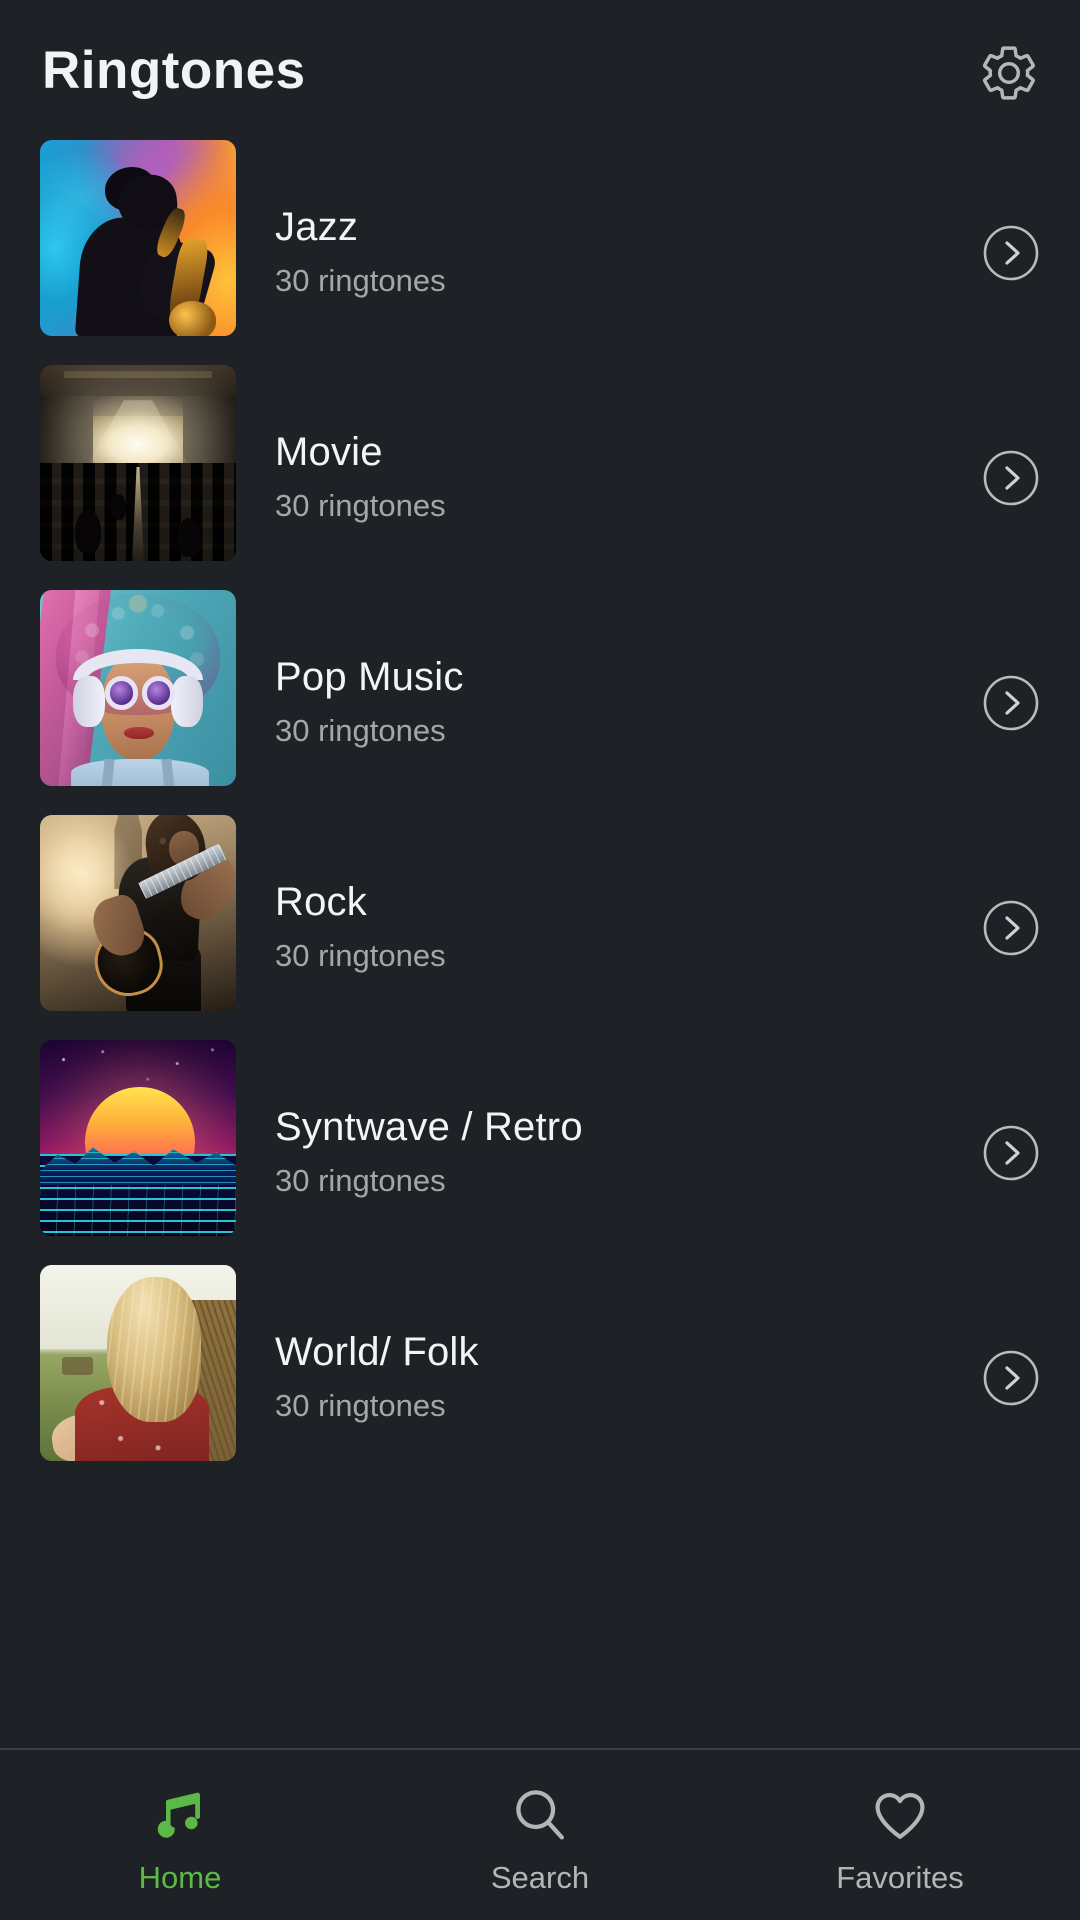  I want to click on category-title: Jazz, so click(317, 226).